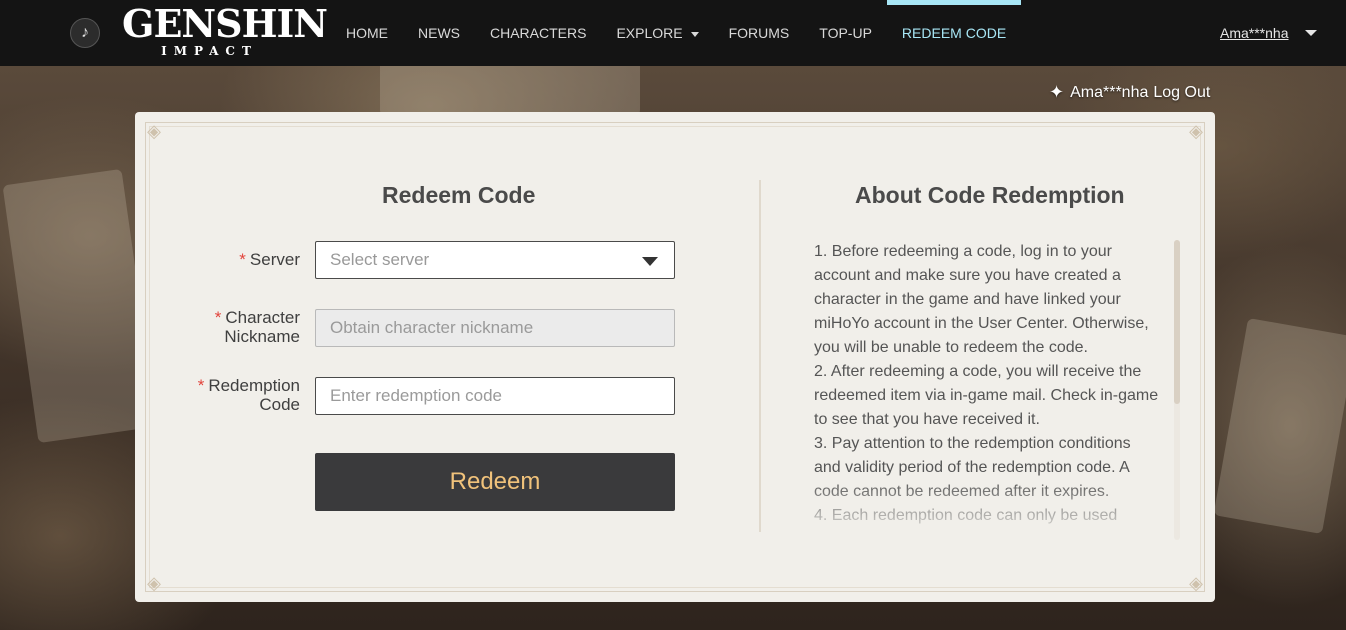  I want to click on scrollbar-thumb, so click(1177, 322).